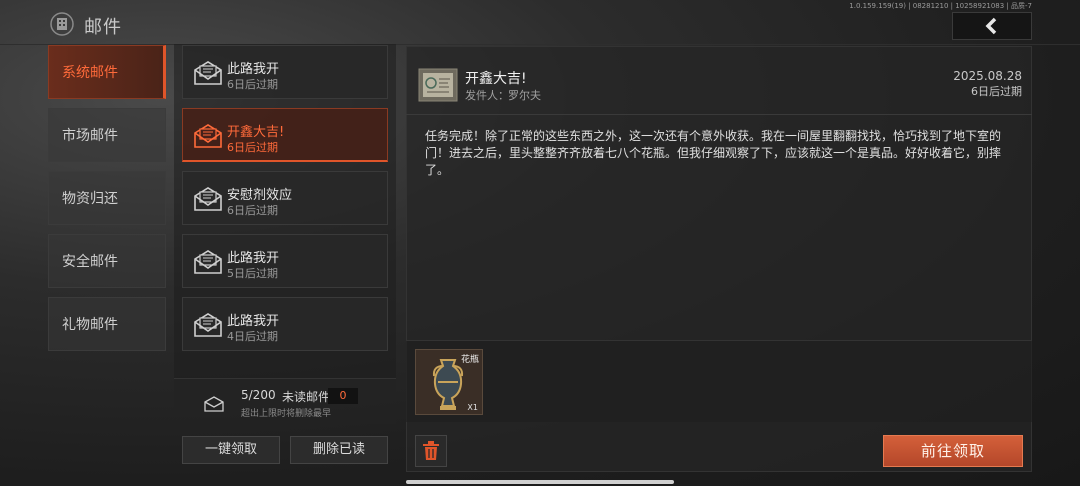  I want to click on category-label: 礼物邮件, so click(90, 325).